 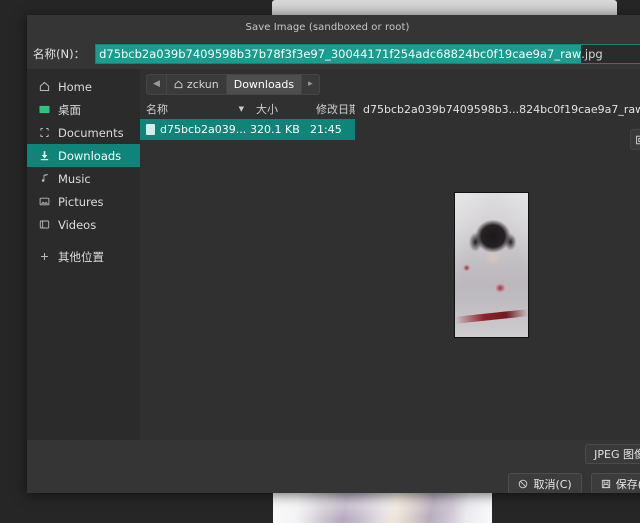 What do you see at coordinates (81, 201) in the screenshot?
I see `sidebar-item-label: Pictures` at bounding box center [81, 201].